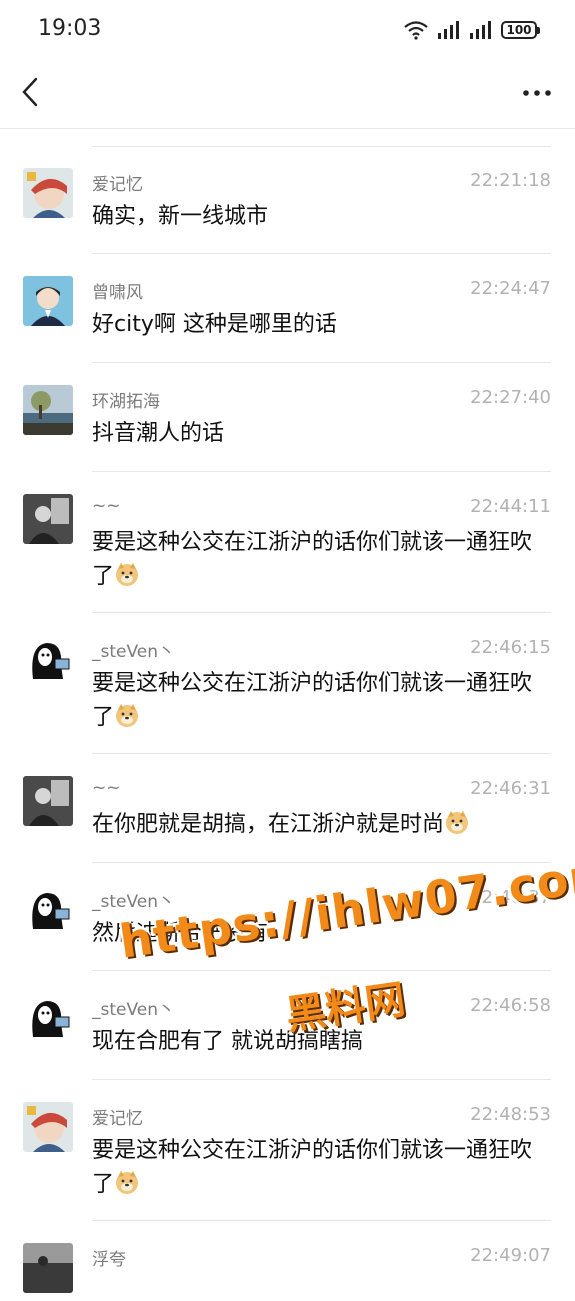 Image resolution: width=575 pixels, height=1301 pixels. What do you see at coordinates (510, 788) in the screenshot?
I see `comment-time: 22:46:31` at bounding box center [510, 788].